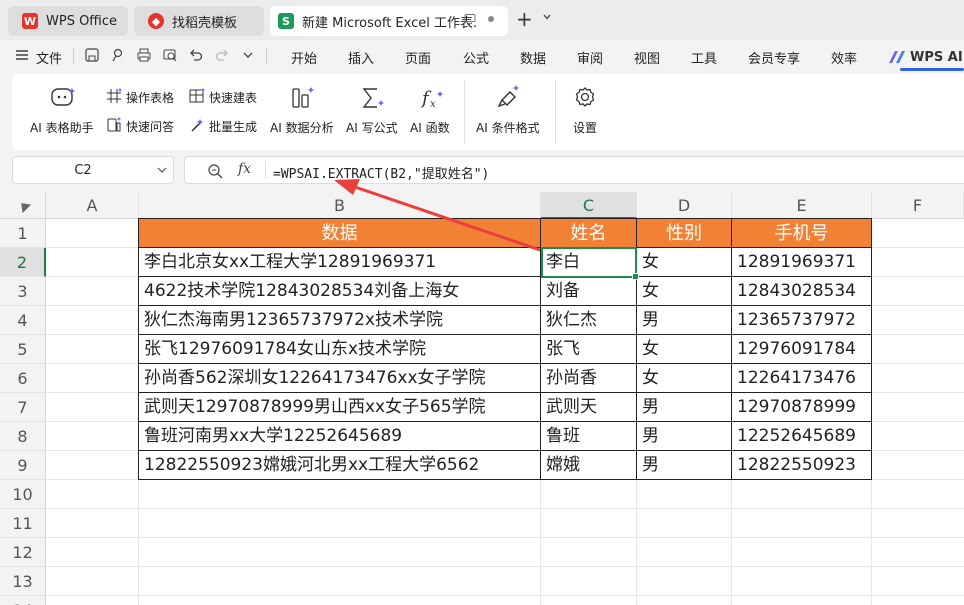 The image size is (964, 605). Describe the element at coordinates (589, 205) in the screenshot. I see `column-header-c: C` at that location.